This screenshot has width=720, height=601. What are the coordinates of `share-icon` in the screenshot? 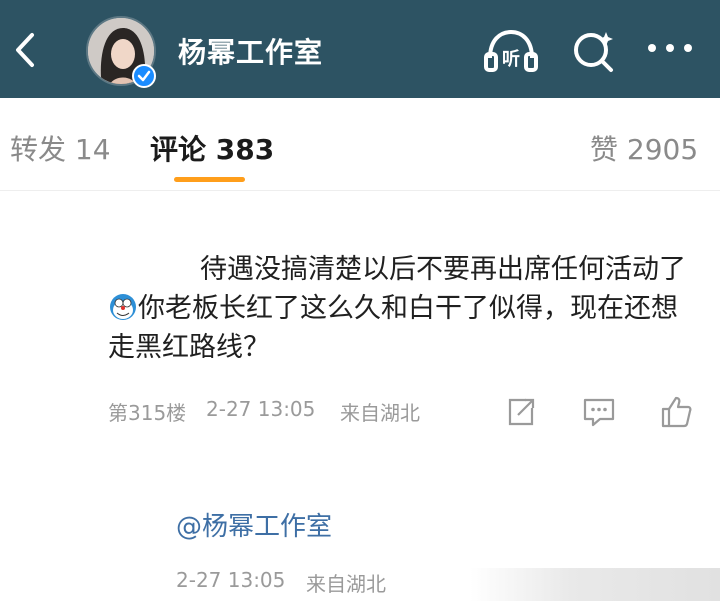 It's located at (521, 412).